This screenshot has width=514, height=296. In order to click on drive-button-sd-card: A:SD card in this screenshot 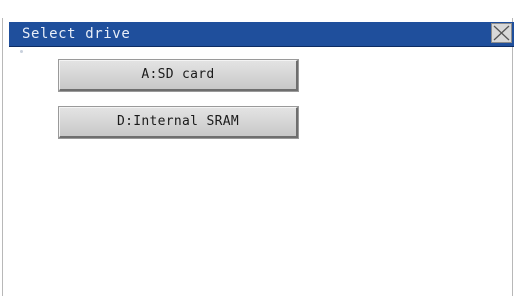, I will do `click(178, 75)`.